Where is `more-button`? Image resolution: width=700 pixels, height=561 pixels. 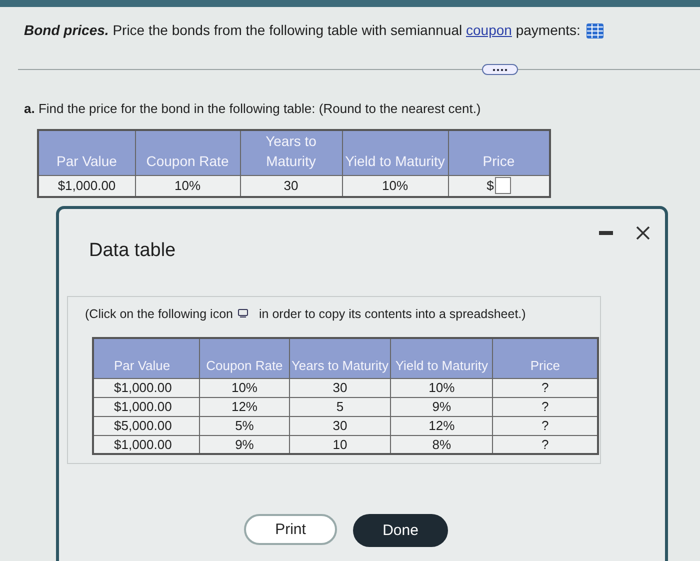
more-button is located at coordinates (500, 69).